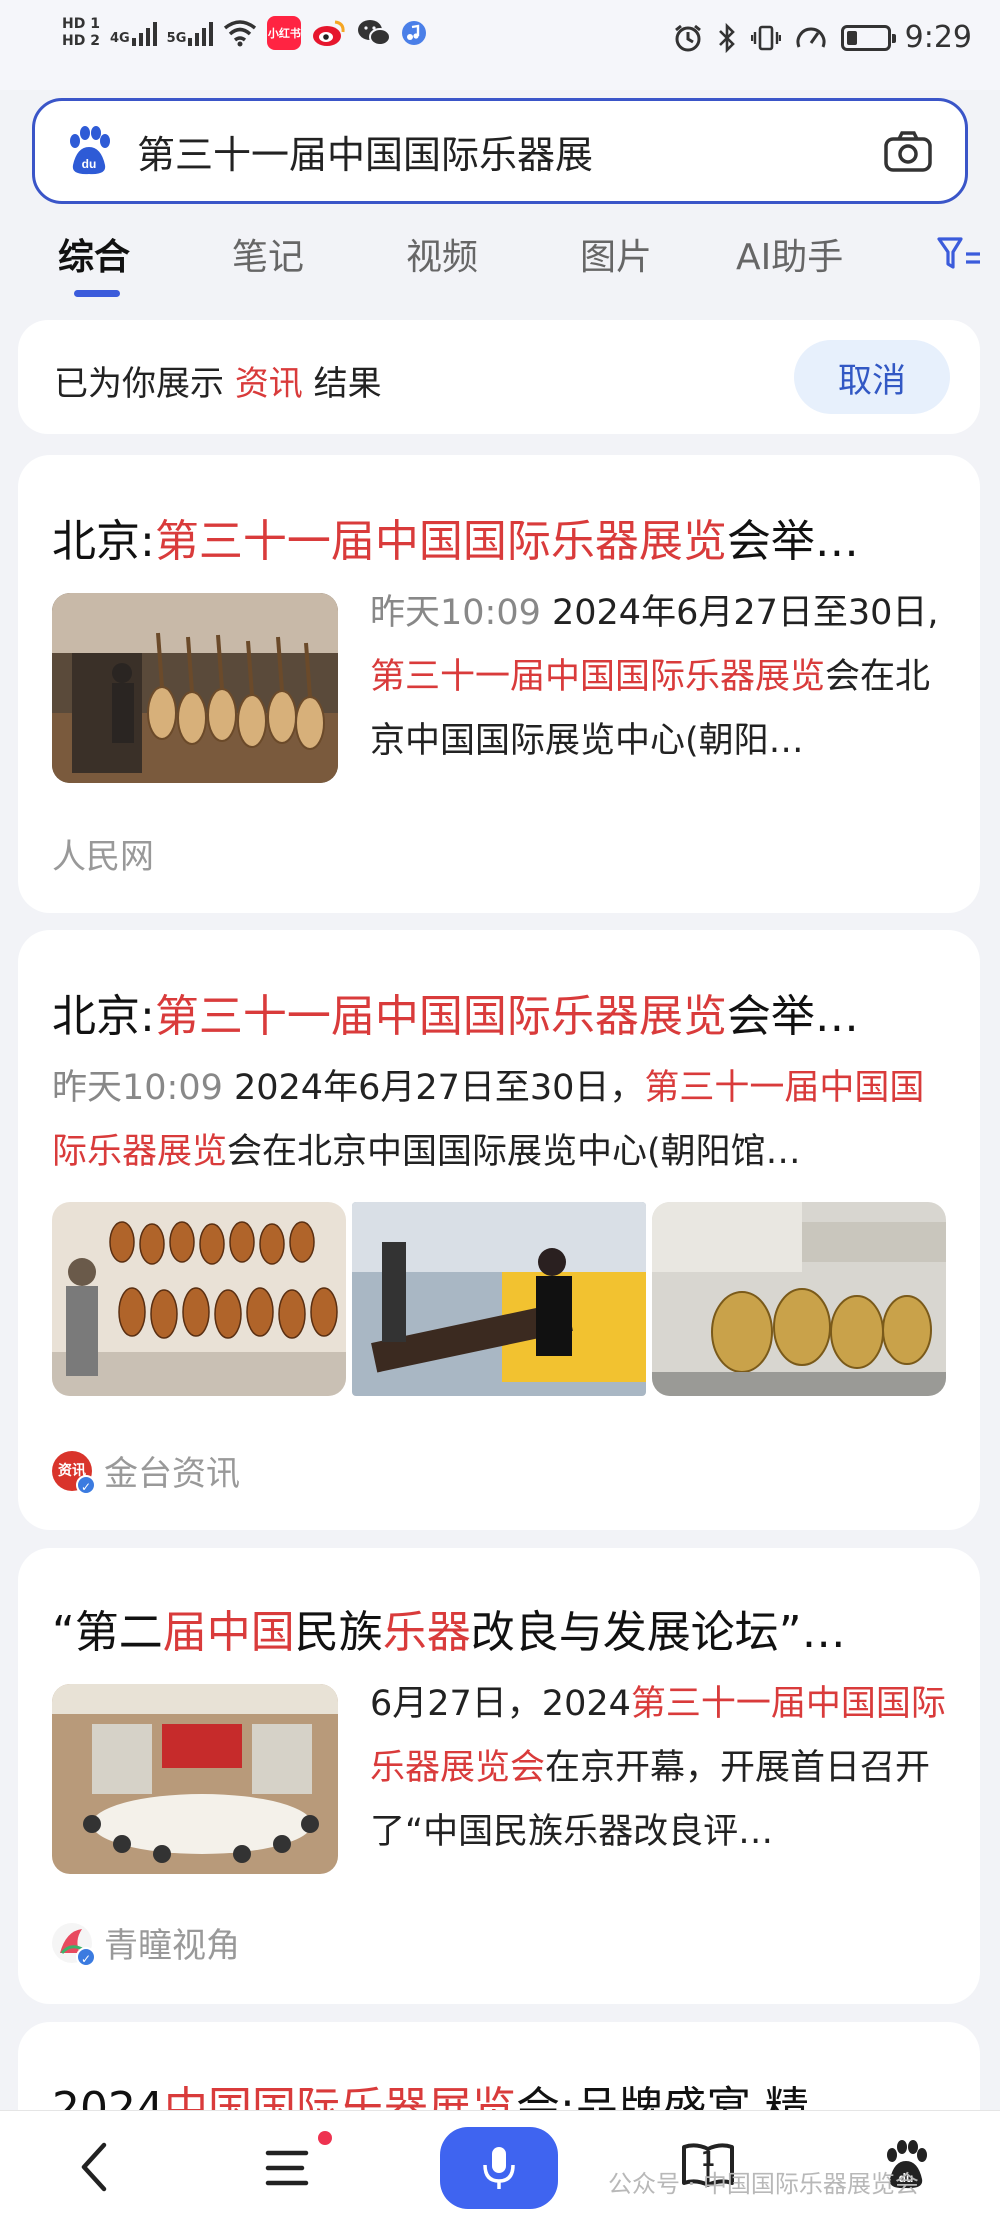 The width and height of the screenshot is (1000, 2222). Describe the element at coordinates (868, 37) in the screenshot. I see `battery-icon` at that location.